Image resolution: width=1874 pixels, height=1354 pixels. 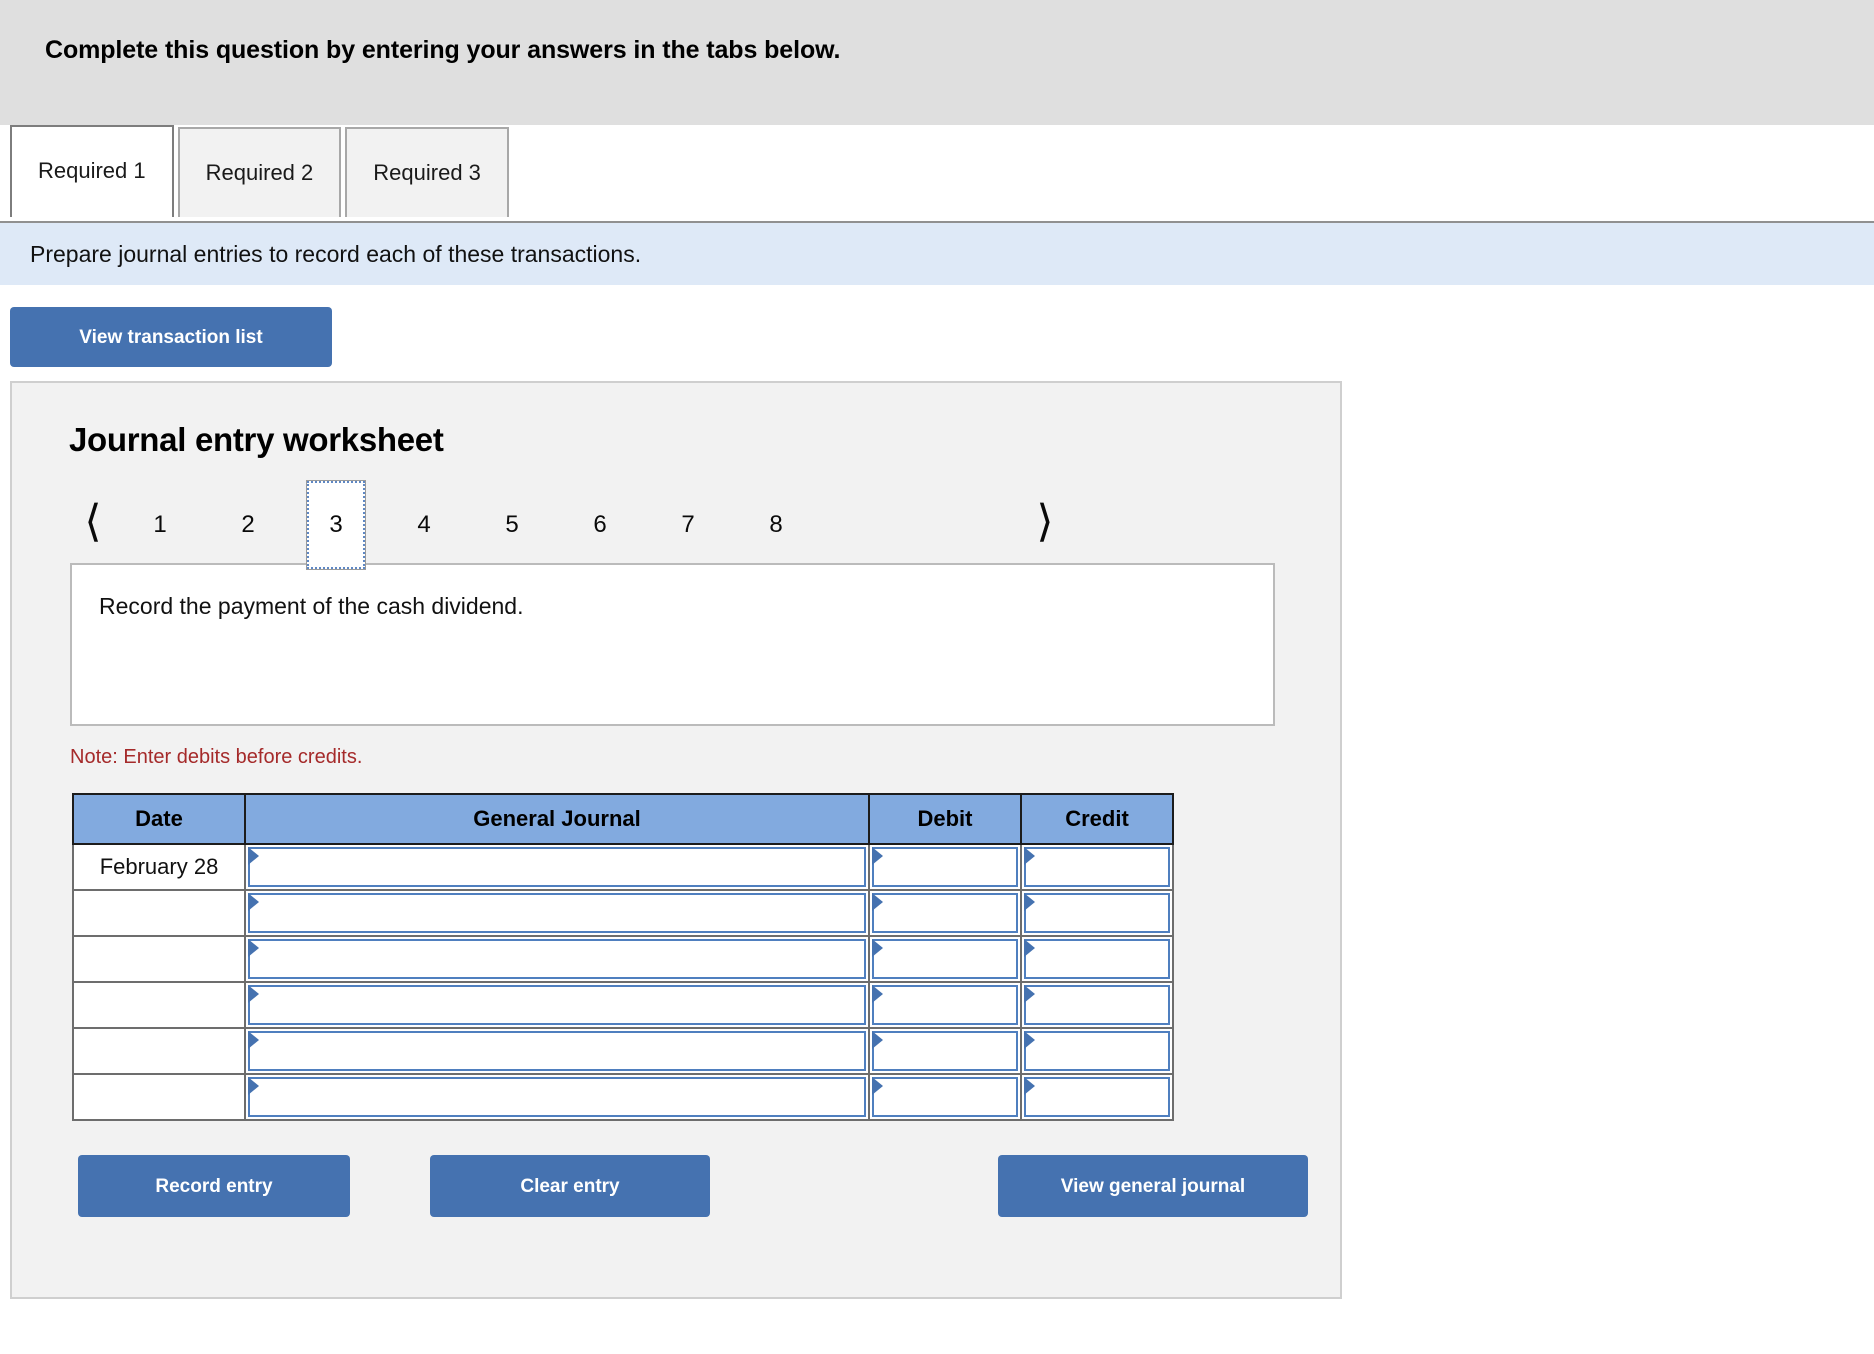 I want to click on pager-next-wrapper: ⟩, so click(x=1045, y=525).